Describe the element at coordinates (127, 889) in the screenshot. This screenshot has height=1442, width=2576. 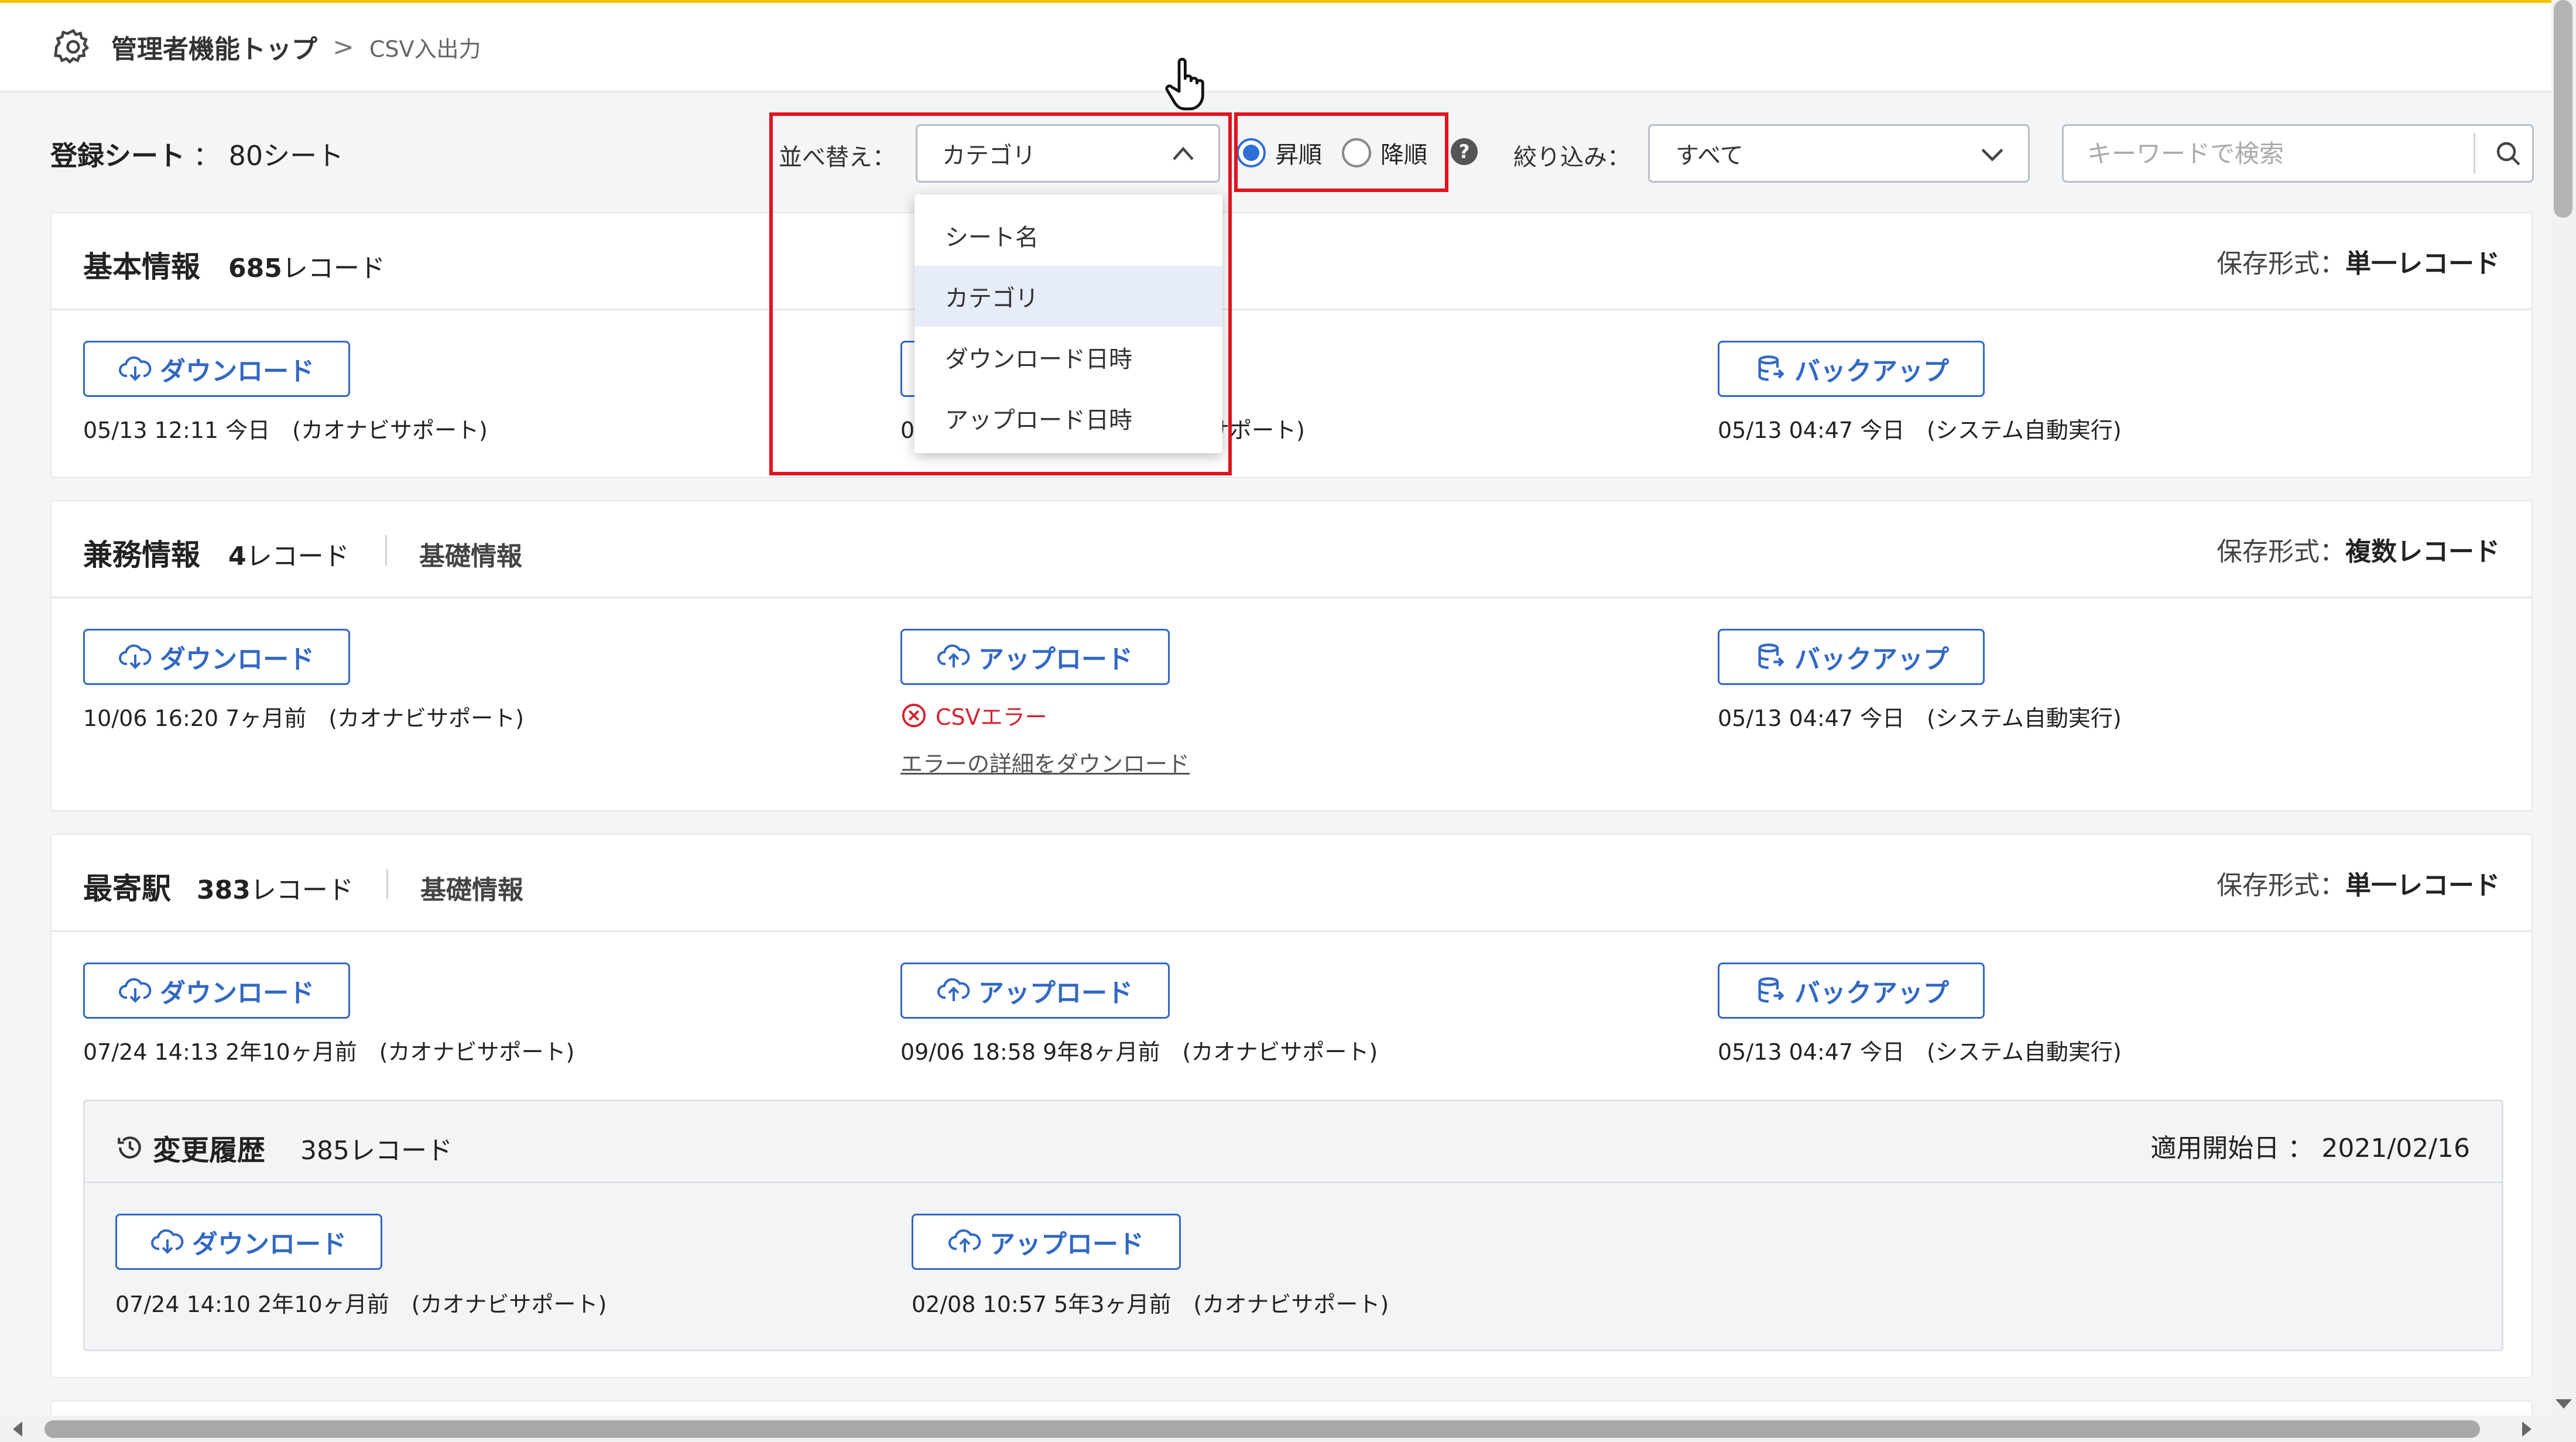
I see `card-title: 最寄駅` at that location.